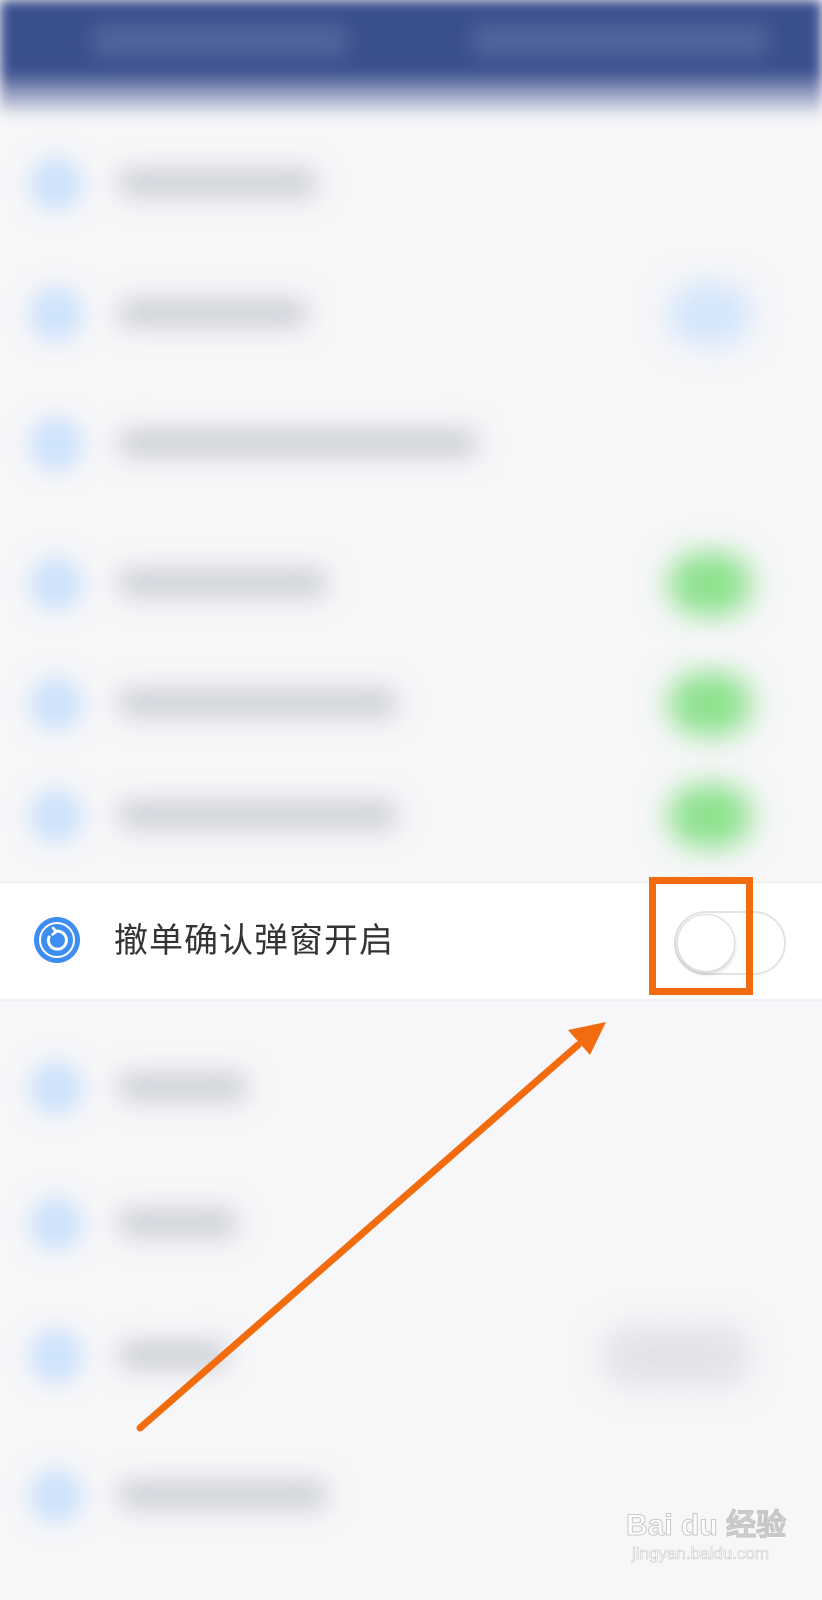 Image resolution: width=822 pixels, height=1600 pixels. I want to click on setting-label: 撤单确认弹窗开启, so click(254, 941).